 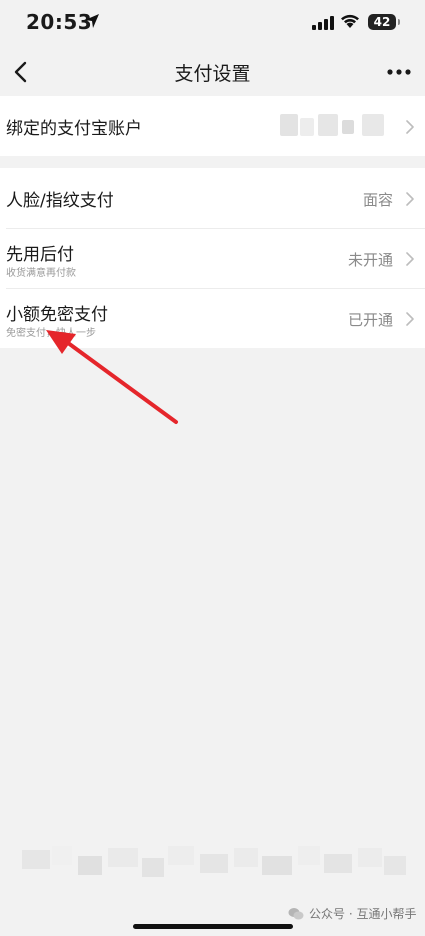 I want to click on wechat-icon, so click(x=296, y=913).